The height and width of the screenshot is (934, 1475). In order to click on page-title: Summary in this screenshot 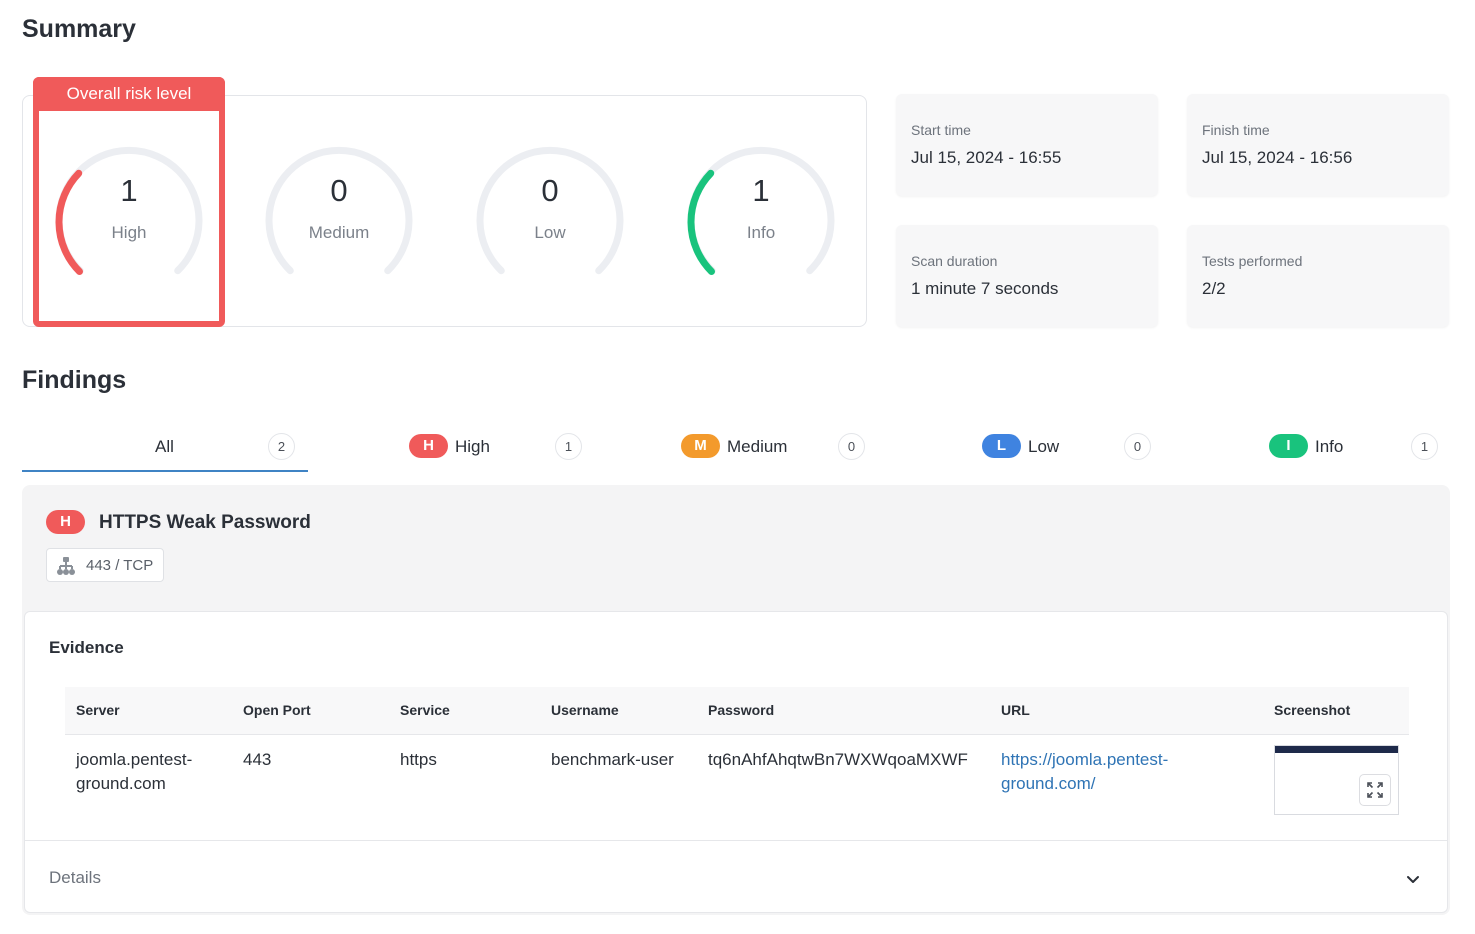, I will do `click(79, 29)`.